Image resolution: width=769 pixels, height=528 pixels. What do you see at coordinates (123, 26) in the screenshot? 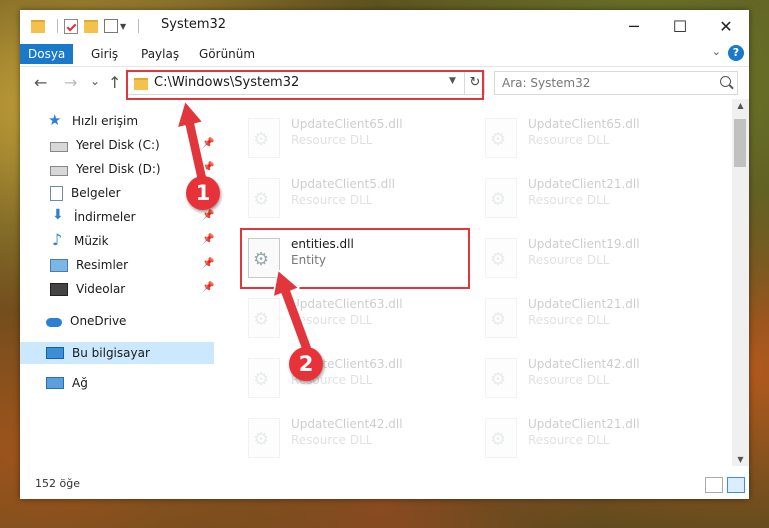
I see `chevron-down-icon: ▼` at bounding box center [123, 26].